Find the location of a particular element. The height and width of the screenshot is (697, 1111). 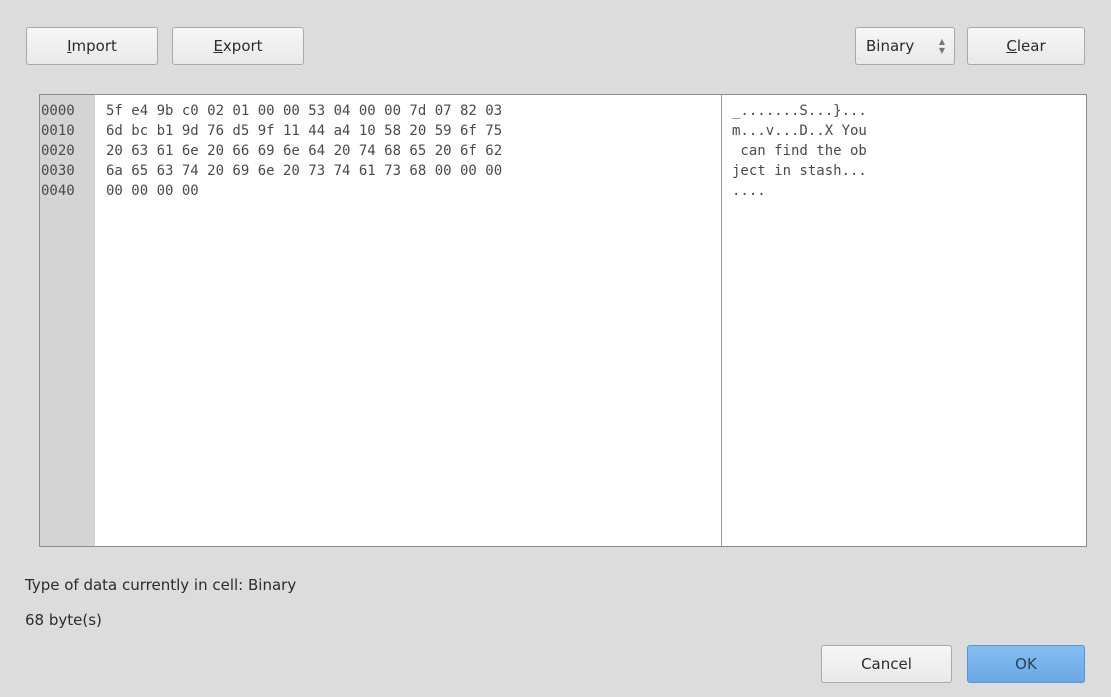

export-label: xport is located at coordinates (242, 46).